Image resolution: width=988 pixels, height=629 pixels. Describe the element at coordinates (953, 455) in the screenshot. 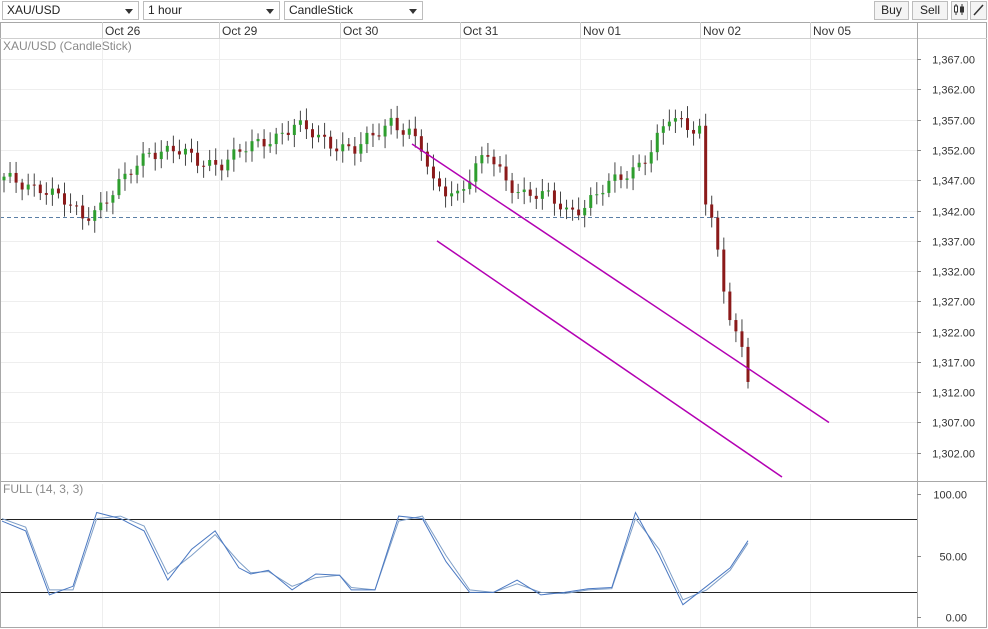

I see `price-tick-label: 1,302.00` at that location.